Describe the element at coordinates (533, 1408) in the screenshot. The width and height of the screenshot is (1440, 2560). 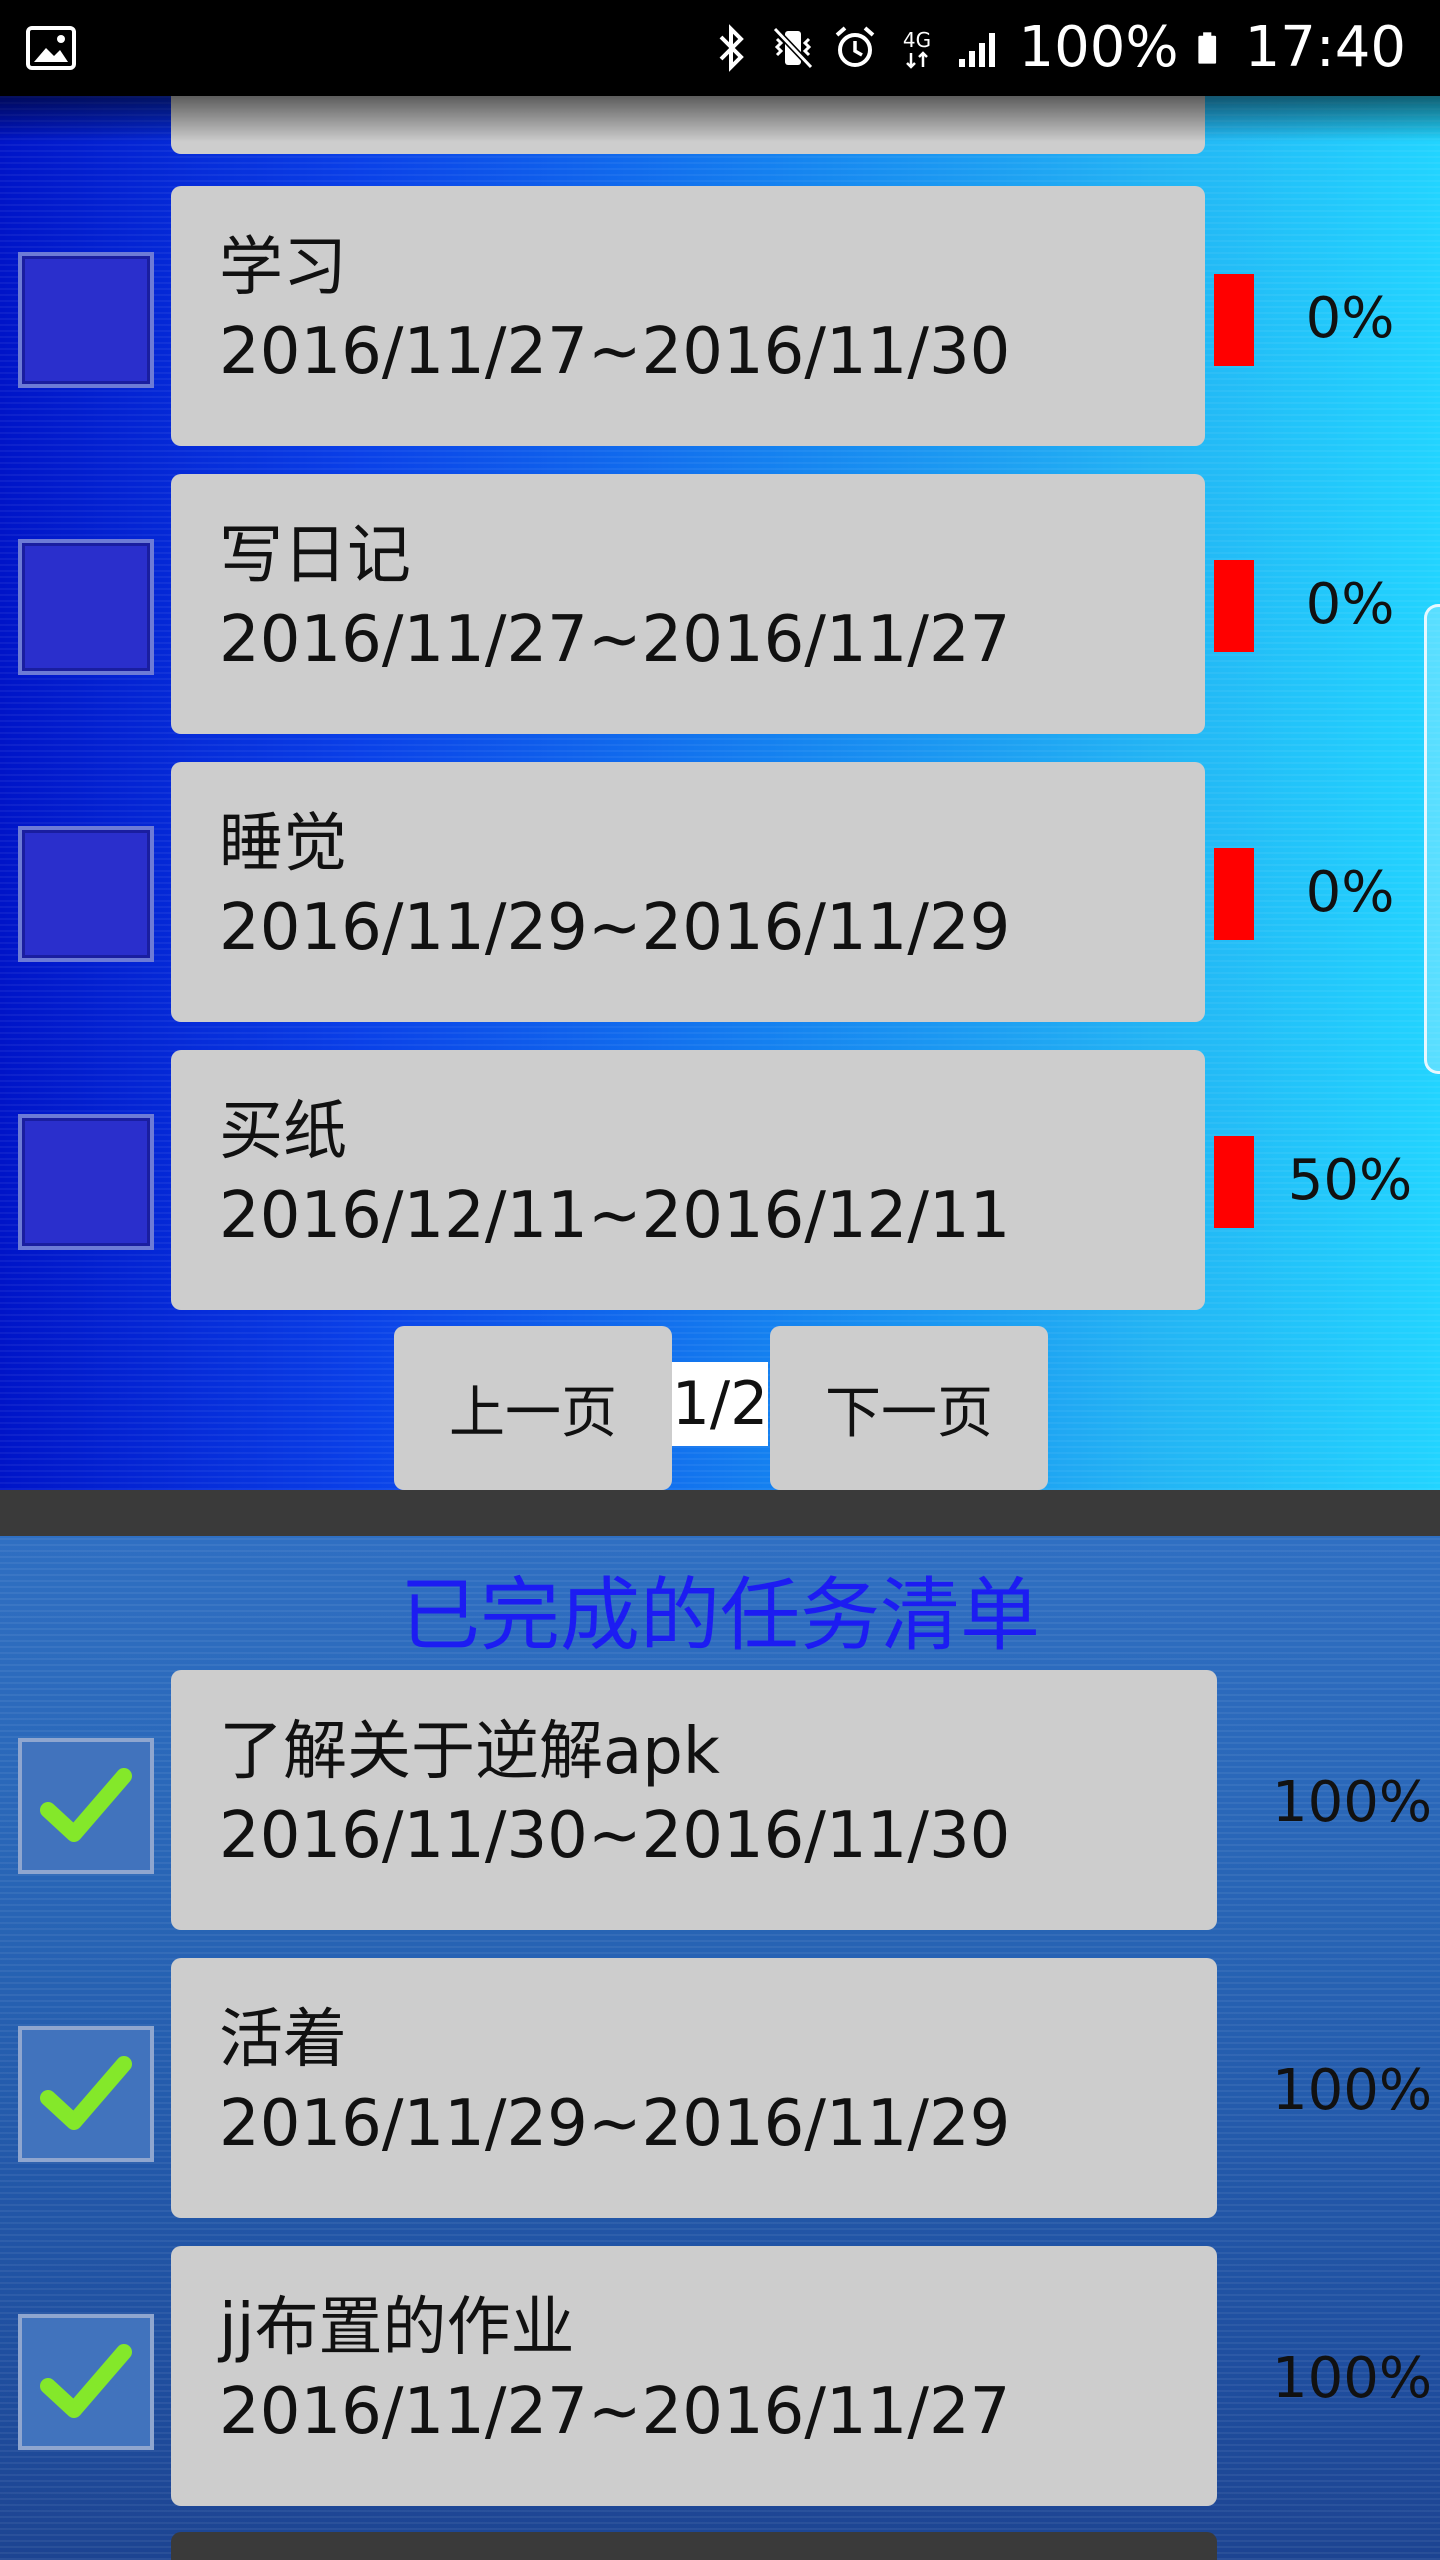
I see `prev-page-button: 上一页` at that location.